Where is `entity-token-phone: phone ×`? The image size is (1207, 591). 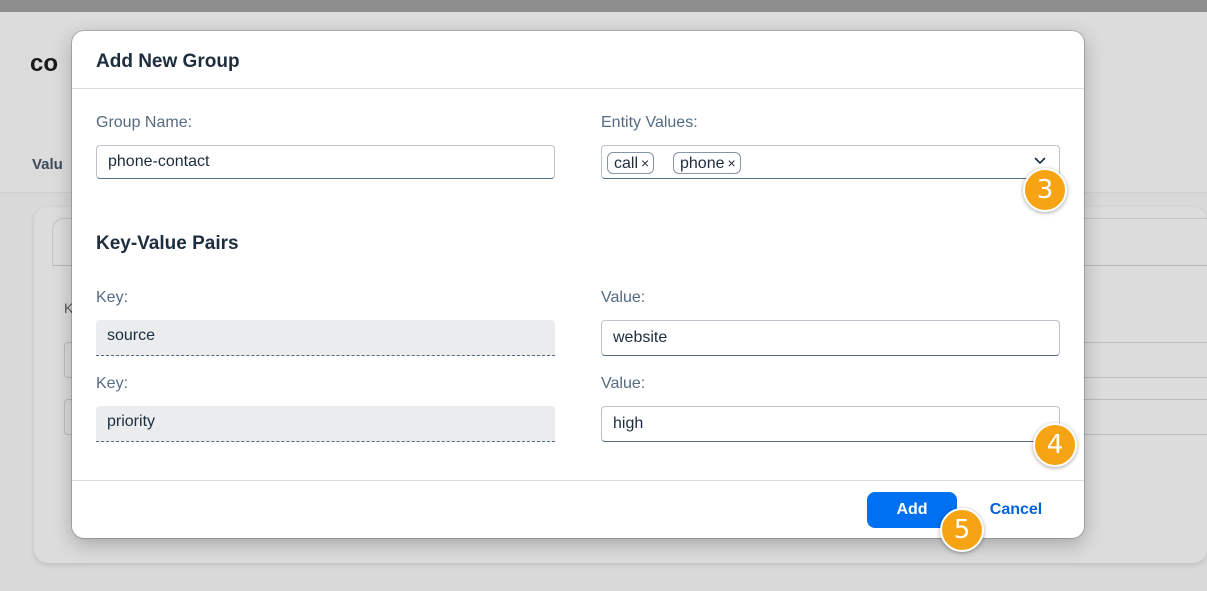
entity-token-phone: phone × is located at coordinates (707, 163).